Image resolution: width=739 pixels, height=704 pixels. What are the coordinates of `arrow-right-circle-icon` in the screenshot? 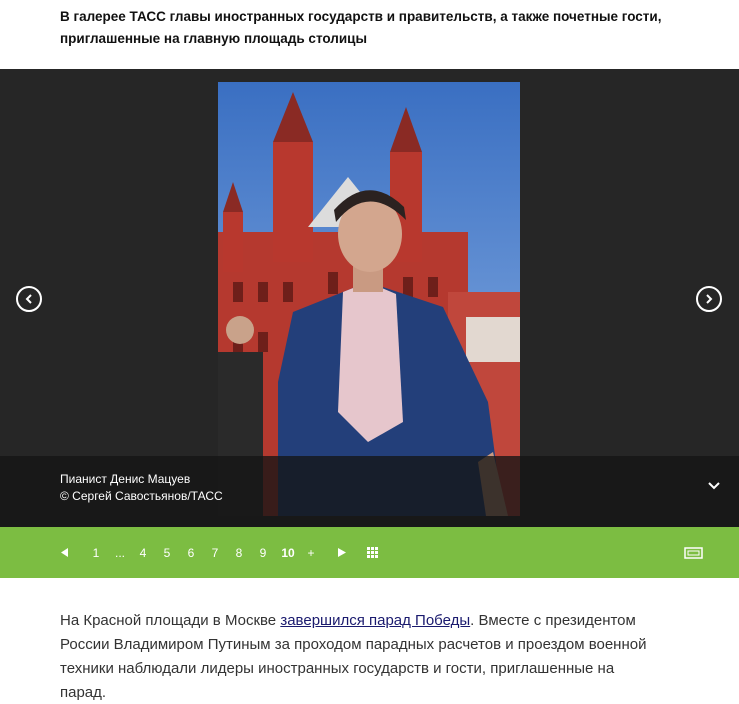 It's located at (709, 299).